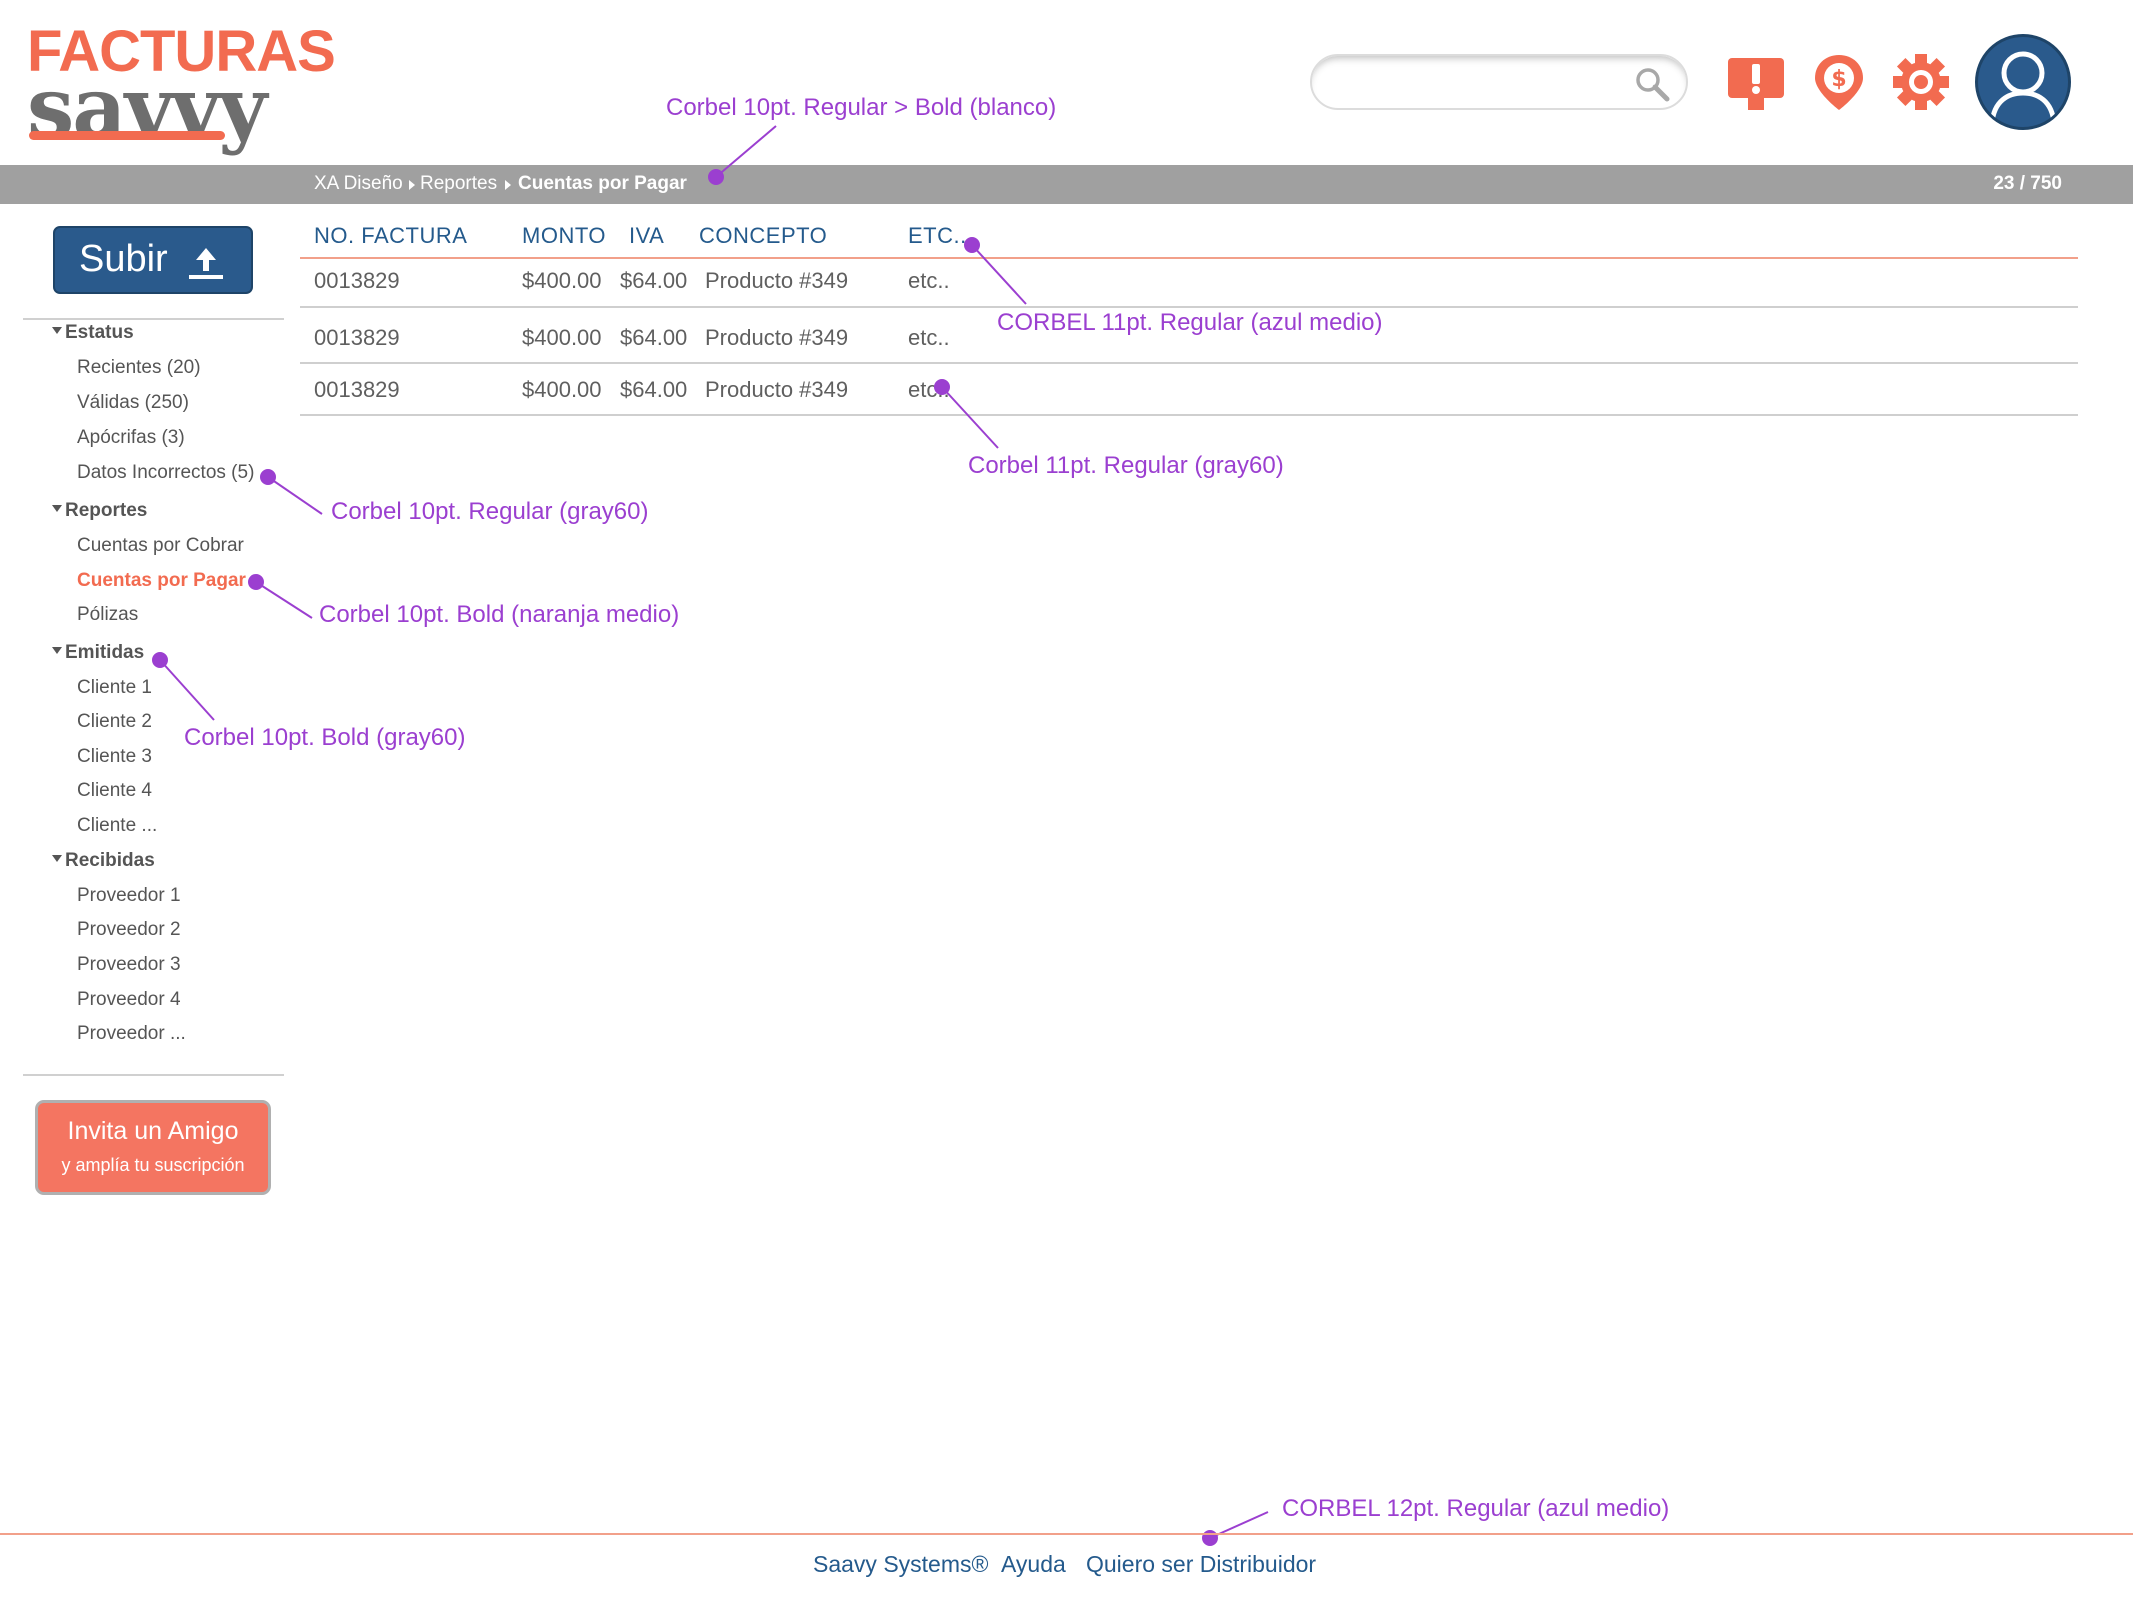  What do you see at coordinates (900, 1564) in the screenshot?
I see `footer-link-saavy-systems: Saavy Systems®` at bounding box center [900, 1564].